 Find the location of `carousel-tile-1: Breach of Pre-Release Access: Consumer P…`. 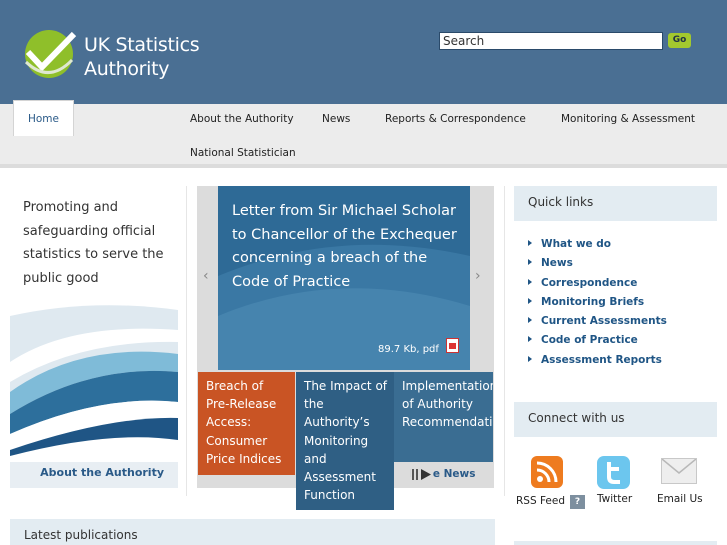

carousel-tile-1: Breach of Pre-Release Access: Consumer P… is located at coordinates (246, 423).